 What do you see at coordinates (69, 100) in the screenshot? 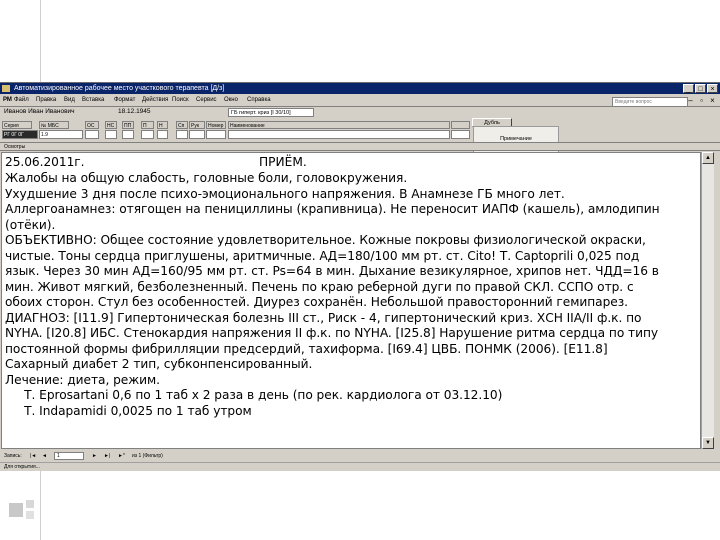
I see `menu-item-view: Вид` at bounding box center [69, 100].